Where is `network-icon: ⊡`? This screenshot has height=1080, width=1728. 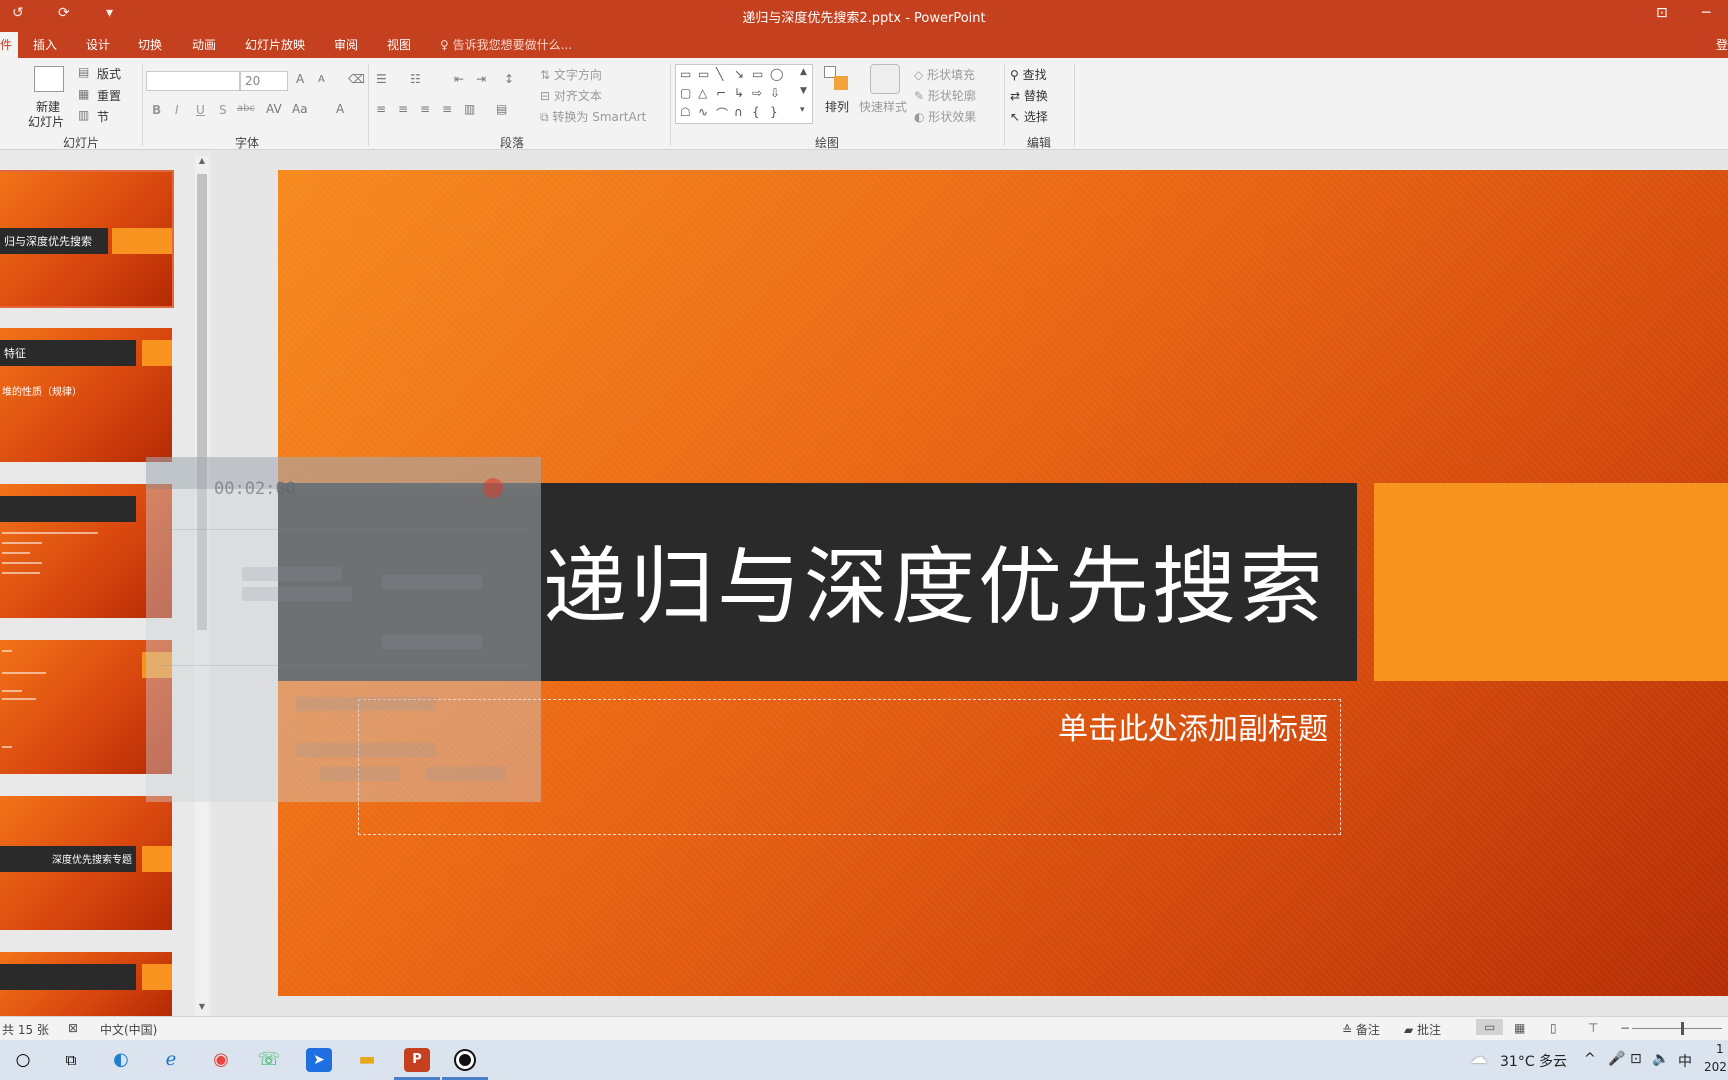 network-icon: ⊡ is located at coordinates (1636, 1059).